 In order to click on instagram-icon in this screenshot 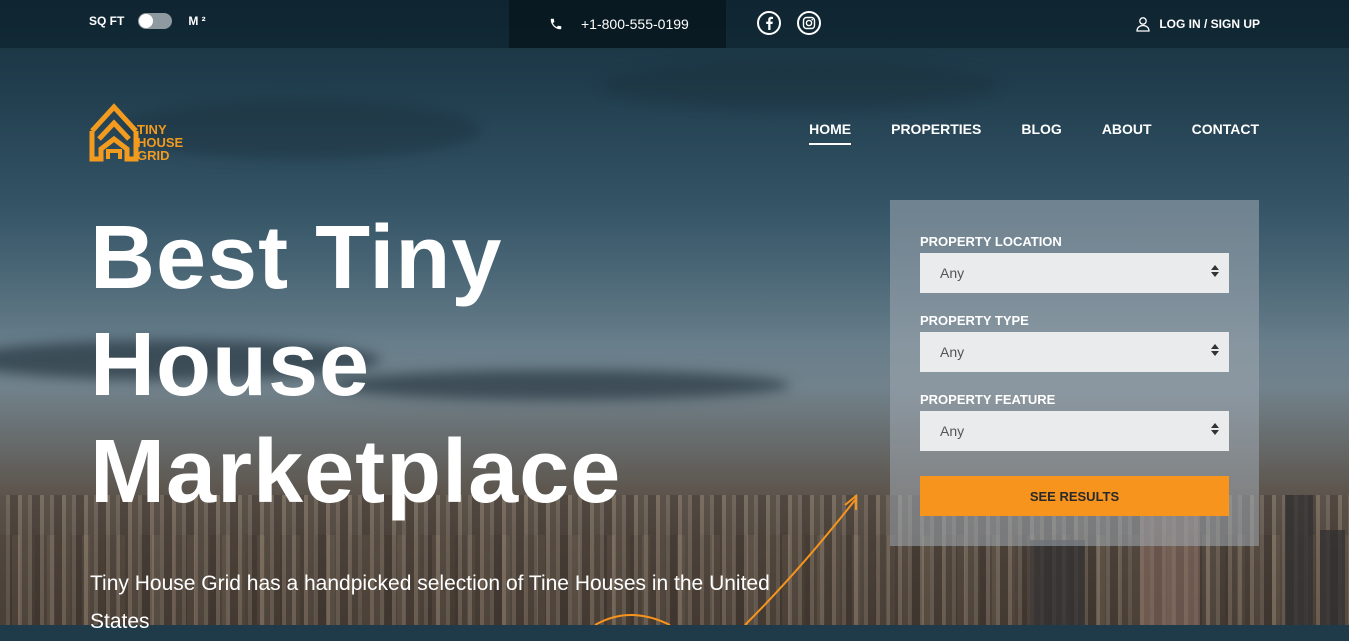, I will do `click(809, 23)`.